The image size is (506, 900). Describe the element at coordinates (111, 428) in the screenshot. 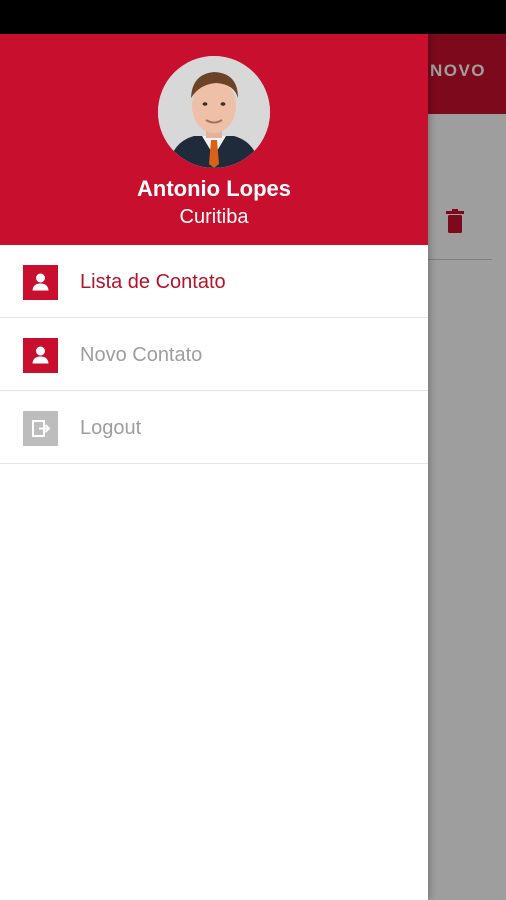

I see `menu-item-label: Logout` at that location.